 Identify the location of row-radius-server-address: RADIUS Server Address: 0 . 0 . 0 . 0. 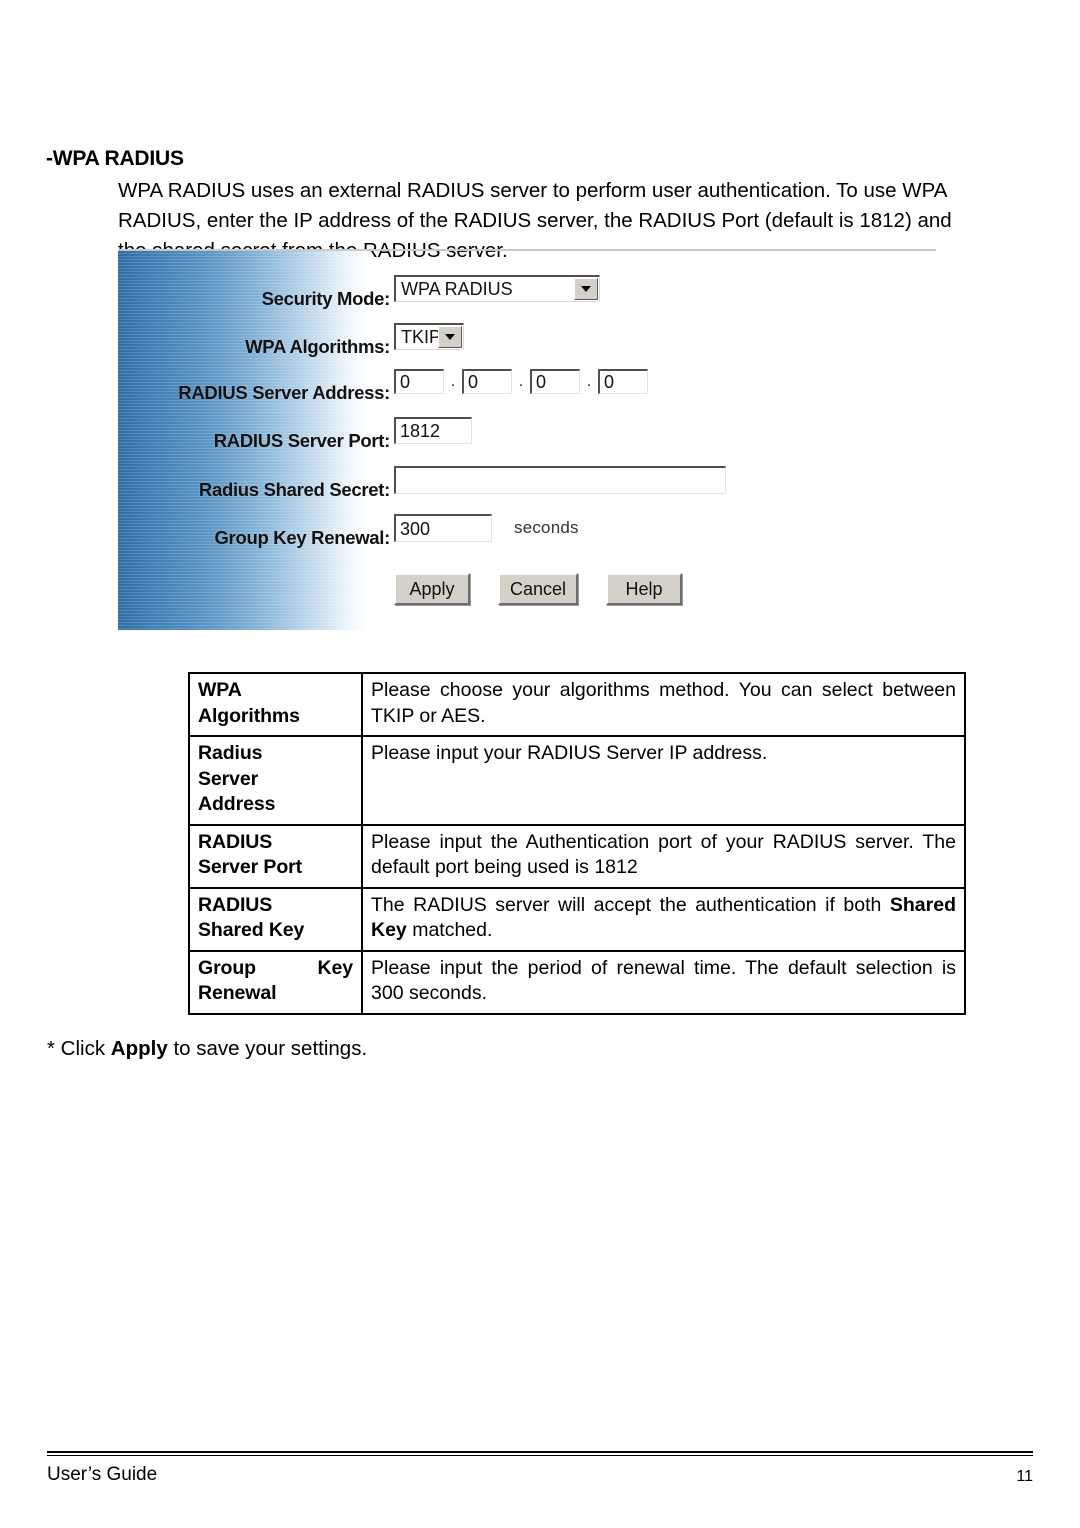
(383, 386).